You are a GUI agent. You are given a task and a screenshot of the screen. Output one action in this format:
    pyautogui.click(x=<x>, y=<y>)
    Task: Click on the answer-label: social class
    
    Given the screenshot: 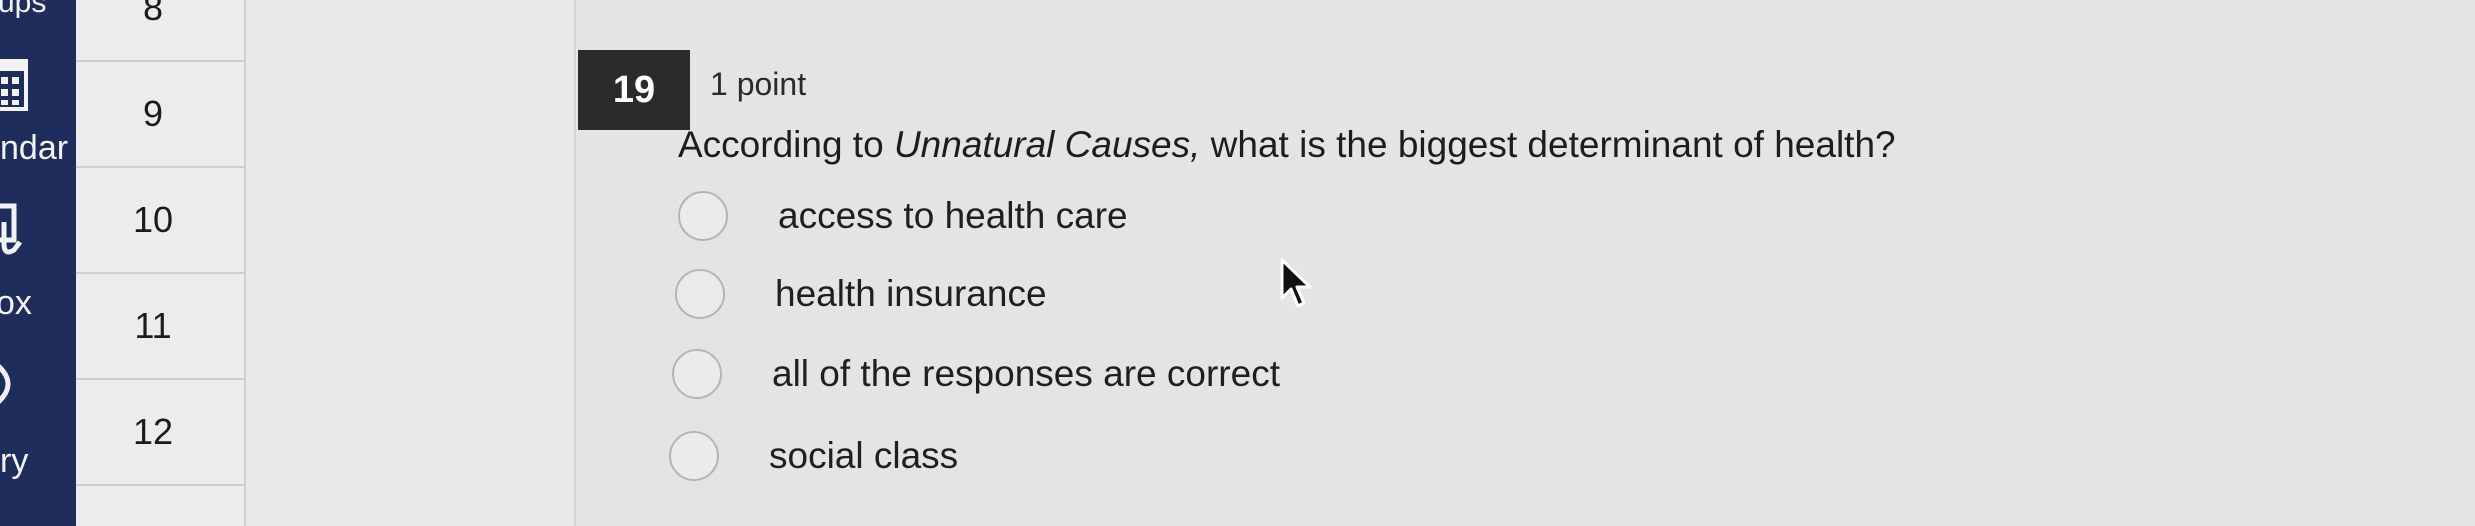 What is the action you would take?
    pyautogui.click(x=864, y=455)
    